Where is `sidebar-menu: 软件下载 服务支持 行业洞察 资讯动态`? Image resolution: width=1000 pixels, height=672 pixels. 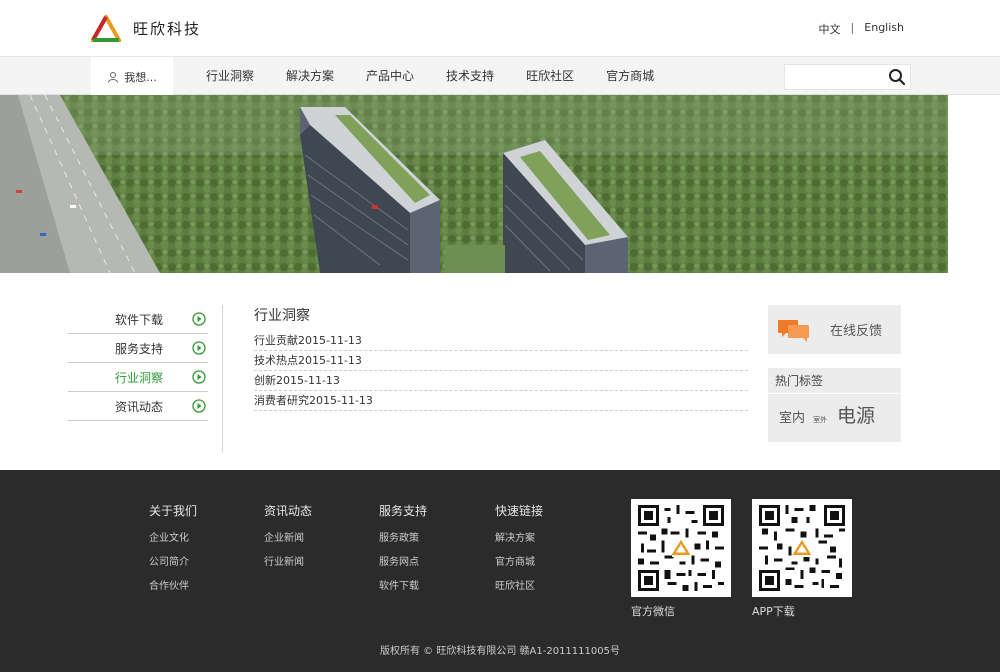
sidebar-menu: 软件下载 服务支持 行业洞察 资讯动态 is located at coordinates (138, 363).